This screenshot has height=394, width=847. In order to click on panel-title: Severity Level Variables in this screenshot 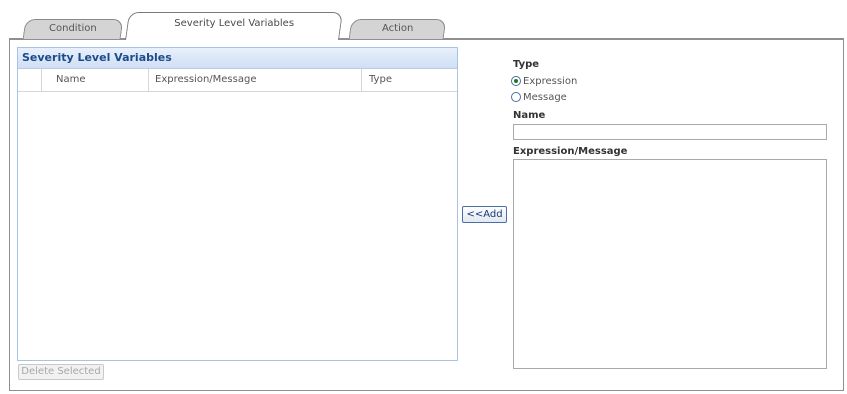, I will do `click(237, 58)`.